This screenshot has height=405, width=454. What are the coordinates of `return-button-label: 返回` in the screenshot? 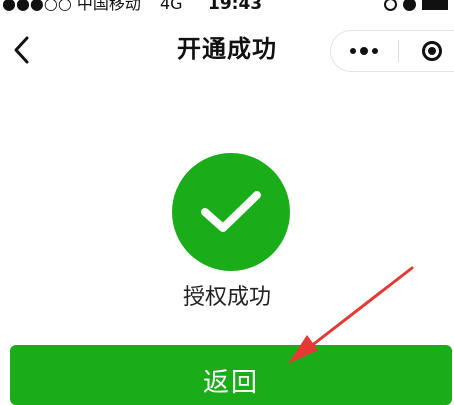 It's located at (230, 383).